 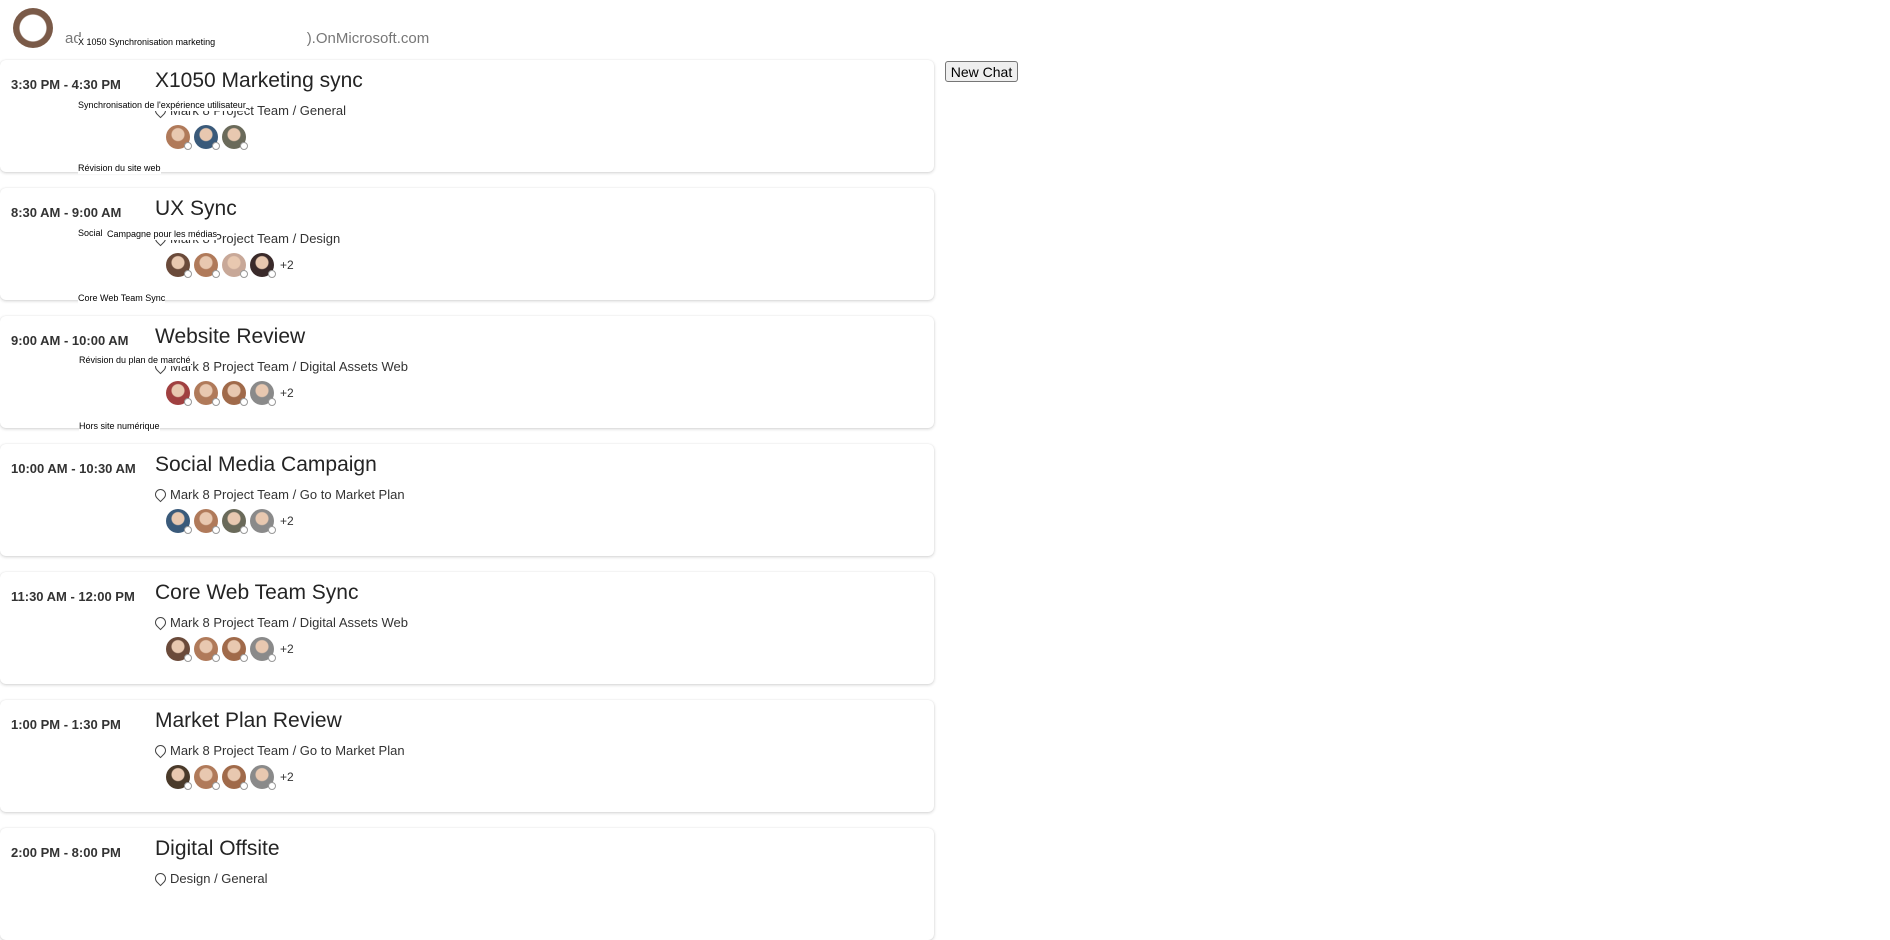 What do you see at coordinates (122, 298) in the screenshot?
I see `overlay-label: Core Web Team Sync` at bounding box center [122, 298].